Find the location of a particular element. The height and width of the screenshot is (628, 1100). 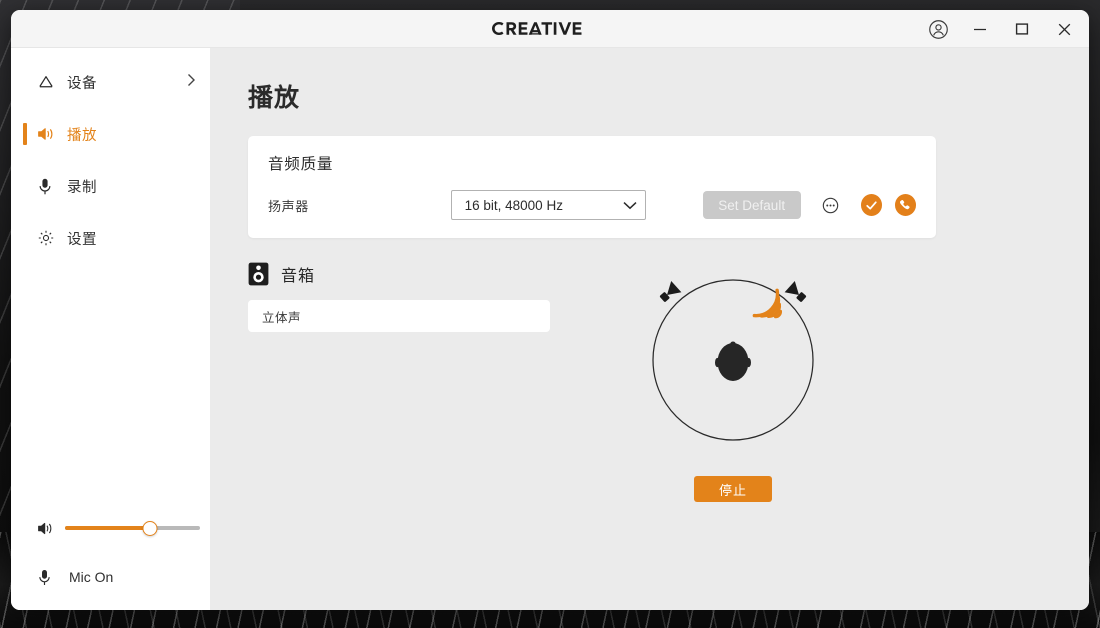

default-communication-badge is located at coordinates (905, 205).